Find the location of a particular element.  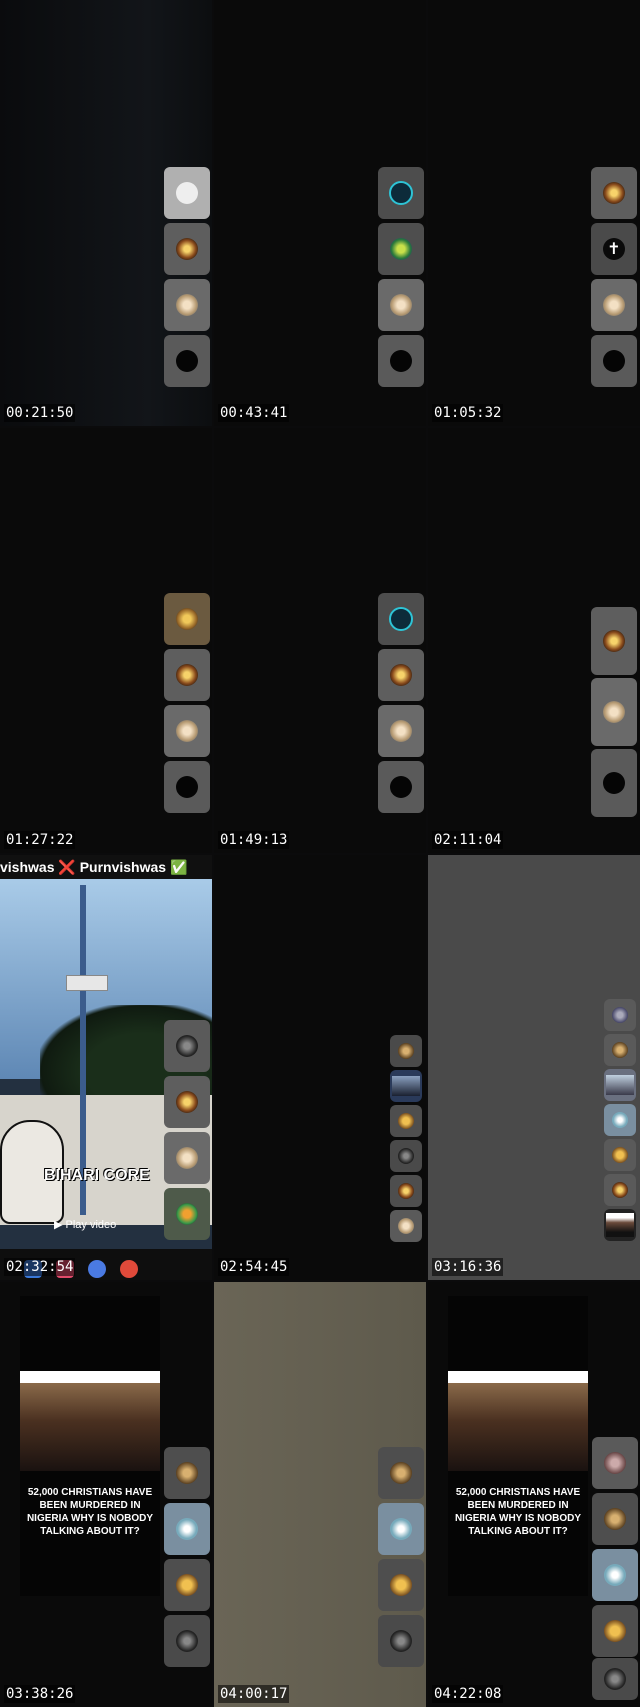

cartoon-icon is located at coordinates (187, 1214).